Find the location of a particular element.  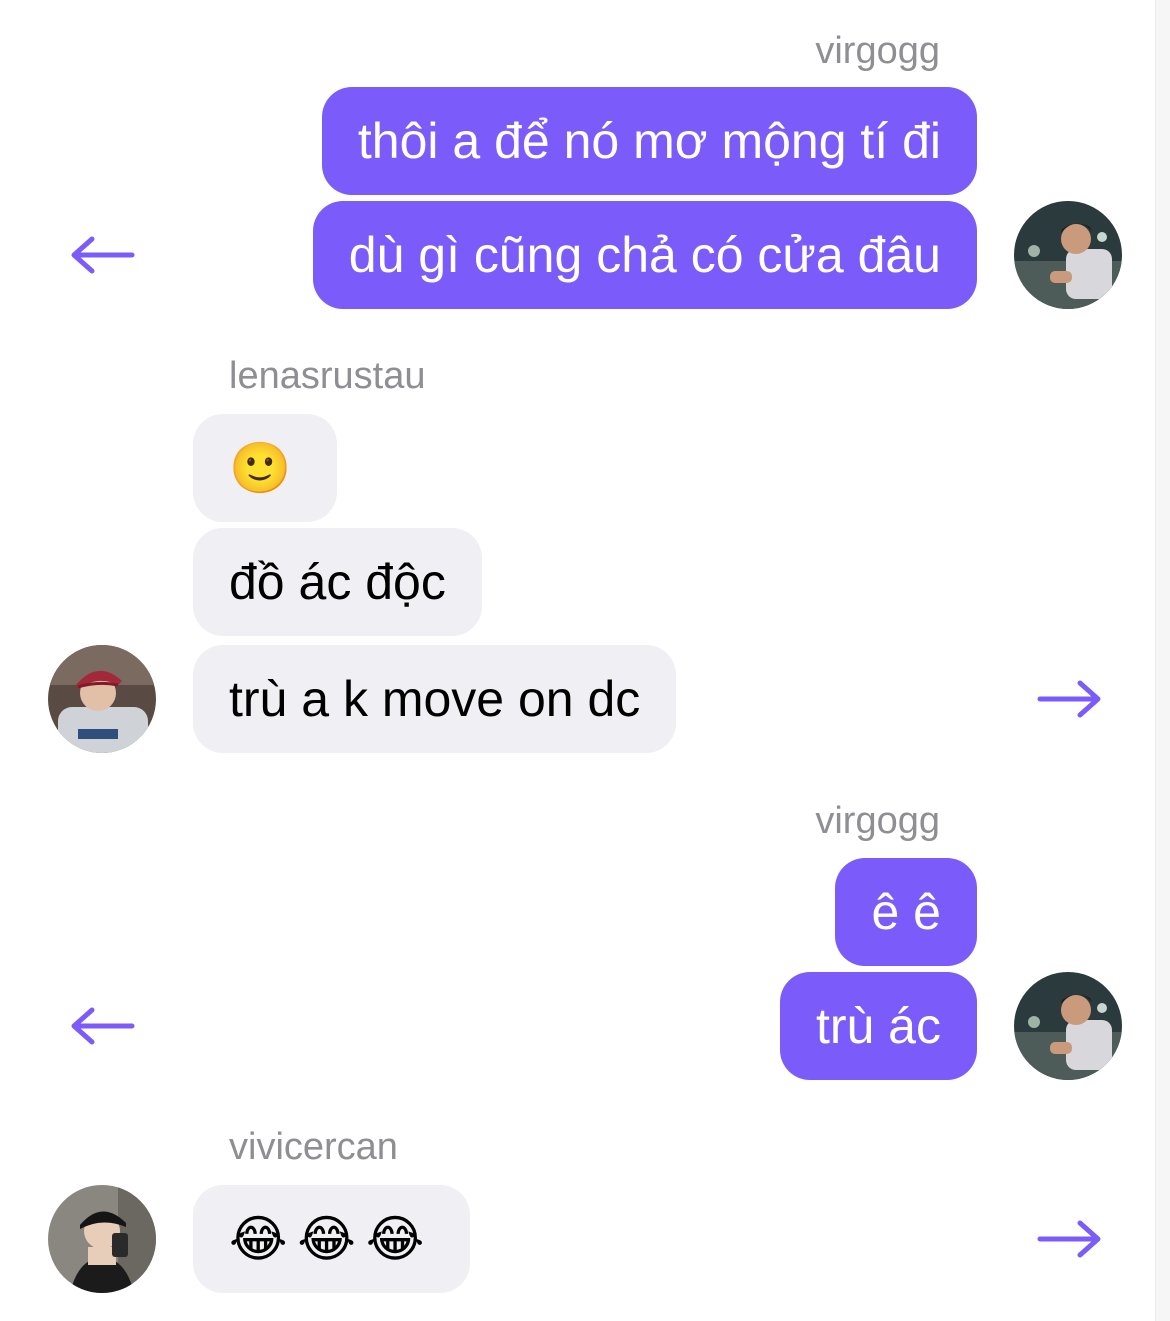

message-bubble: ê ê is located at coordinates (906, 912).